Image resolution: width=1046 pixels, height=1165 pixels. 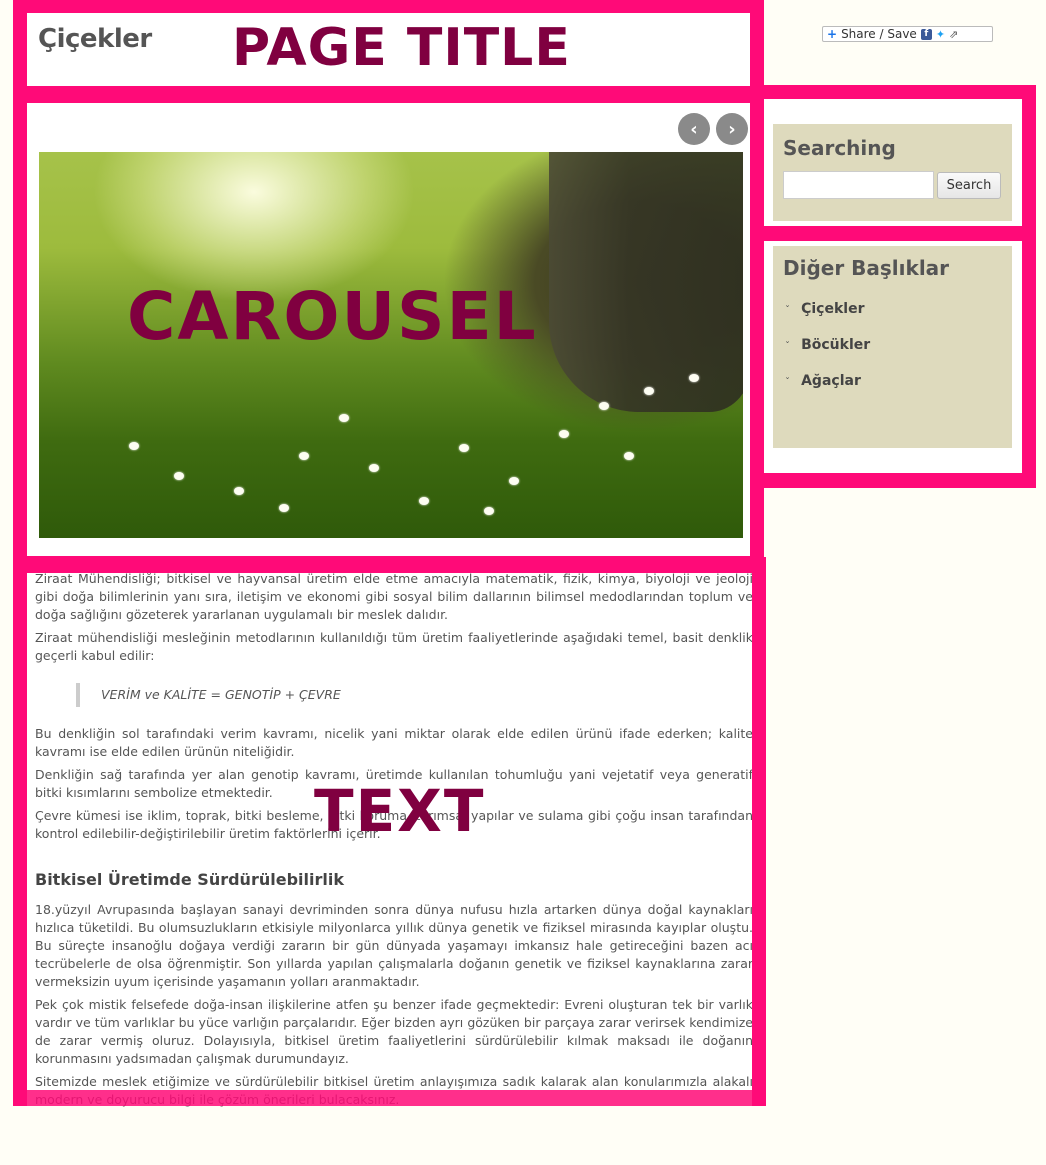 What do you see at coordinates (866, 268) in the screenshot?
I see `other-titles-heading: Diğer Başlıklar` at bounding box center [866, 268].